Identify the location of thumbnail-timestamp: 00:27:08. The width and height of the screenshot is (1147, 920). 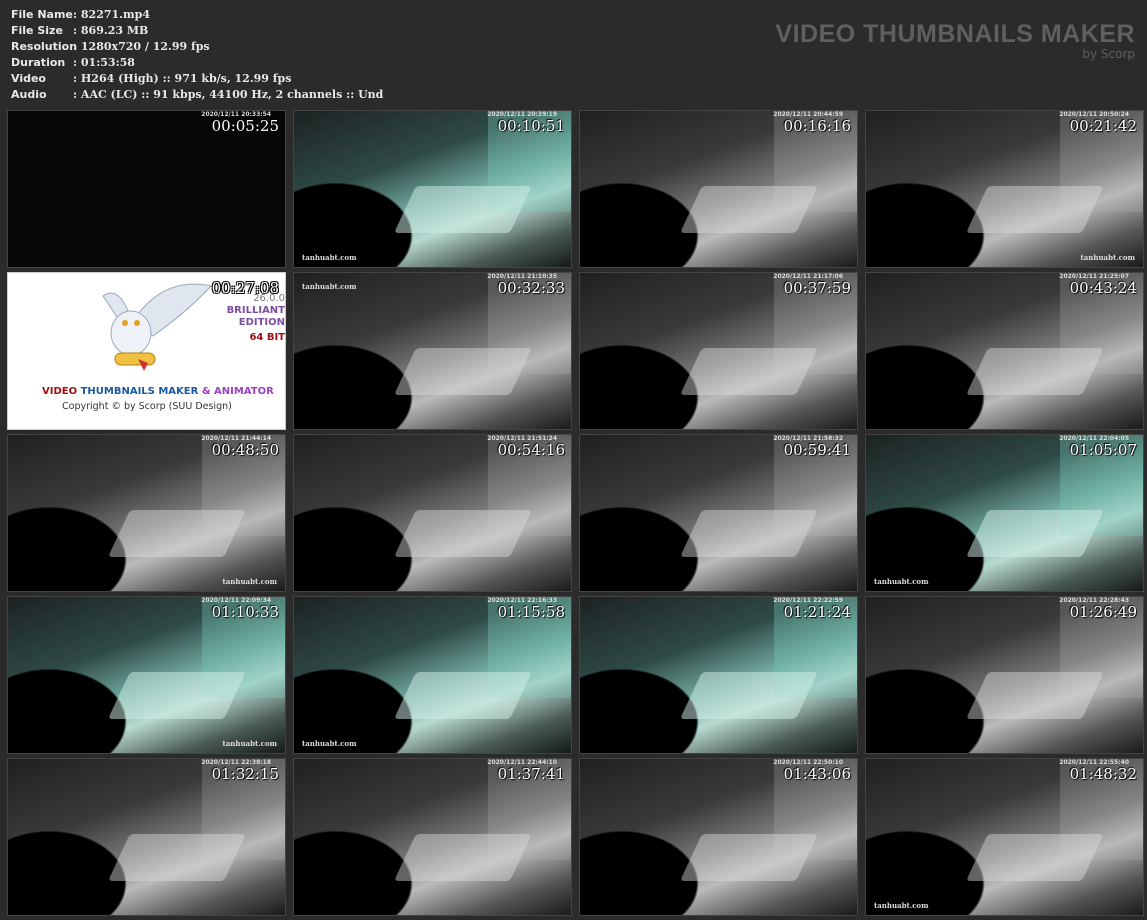
(245, 288).